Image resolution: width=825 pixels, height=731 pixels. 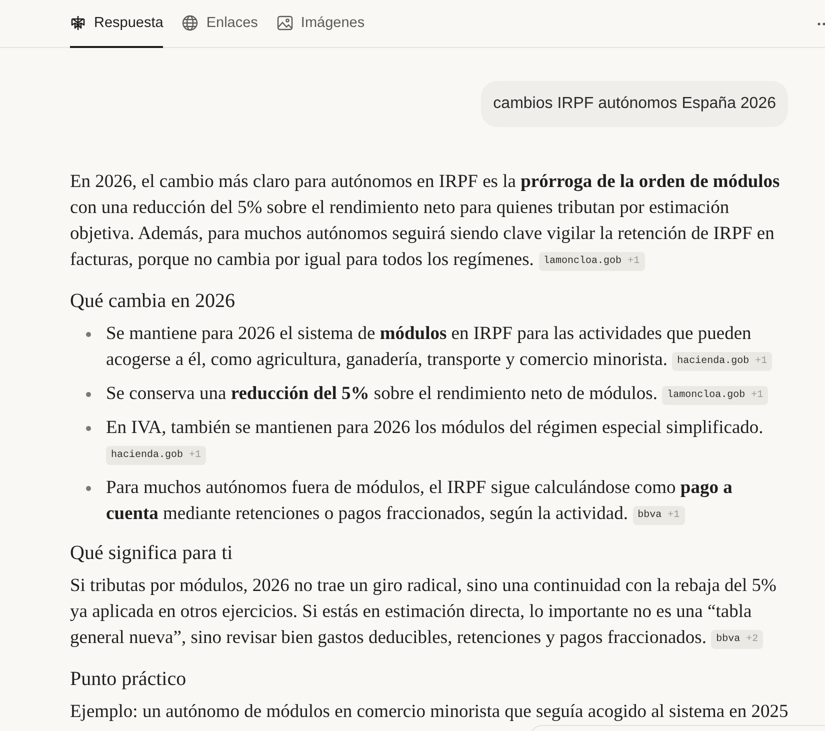 I want to click on globe-icon, so click(x=190, y=23).